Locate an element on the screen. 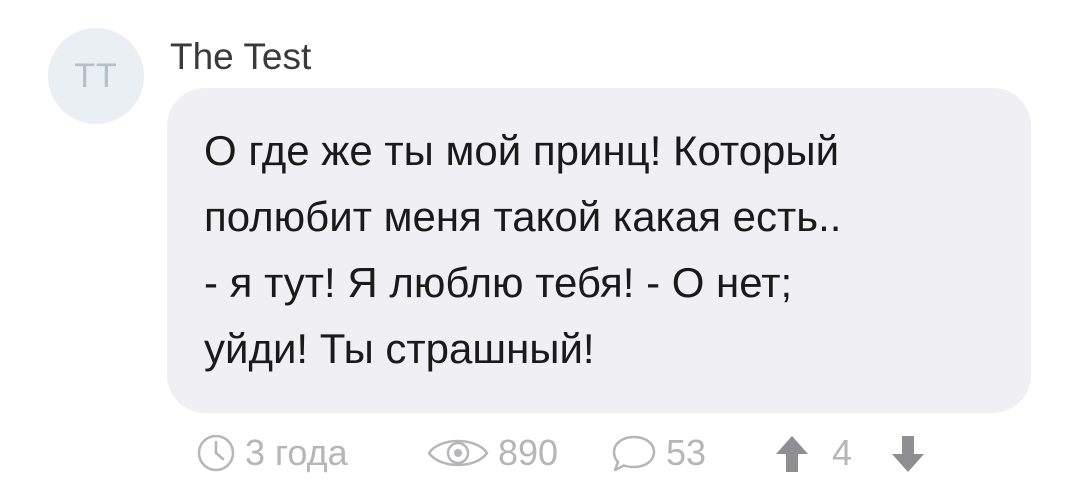  downvote-arrow-icon is located at coordinates (908, 454).